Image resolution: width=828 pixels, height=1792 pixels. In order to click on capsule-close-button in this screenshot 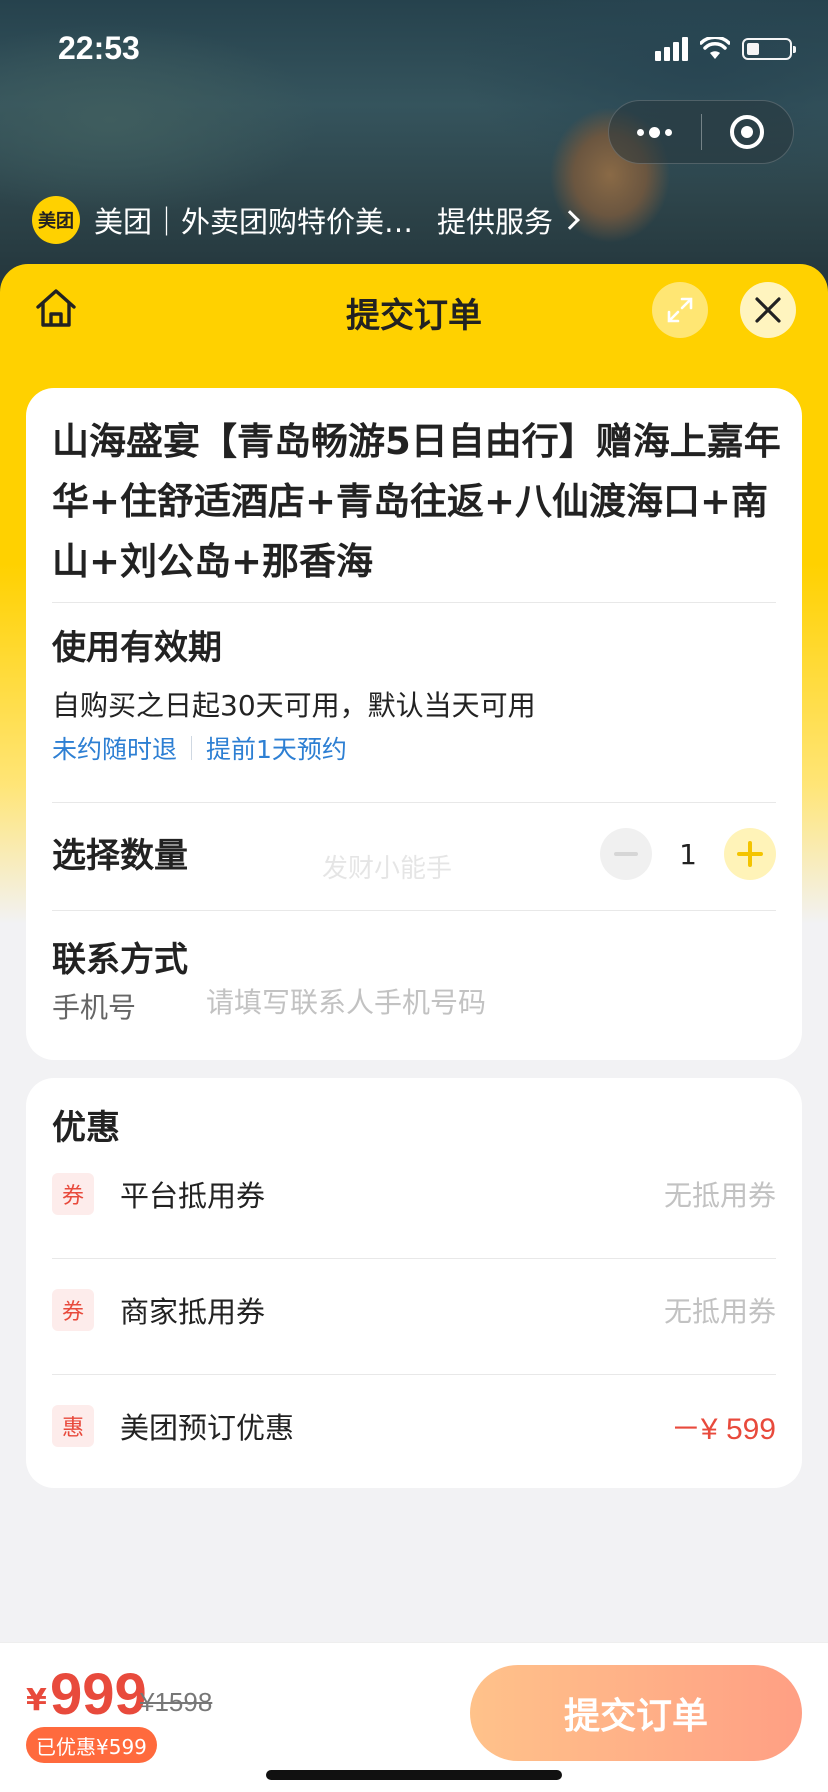, I will do `click(748, 132)`.